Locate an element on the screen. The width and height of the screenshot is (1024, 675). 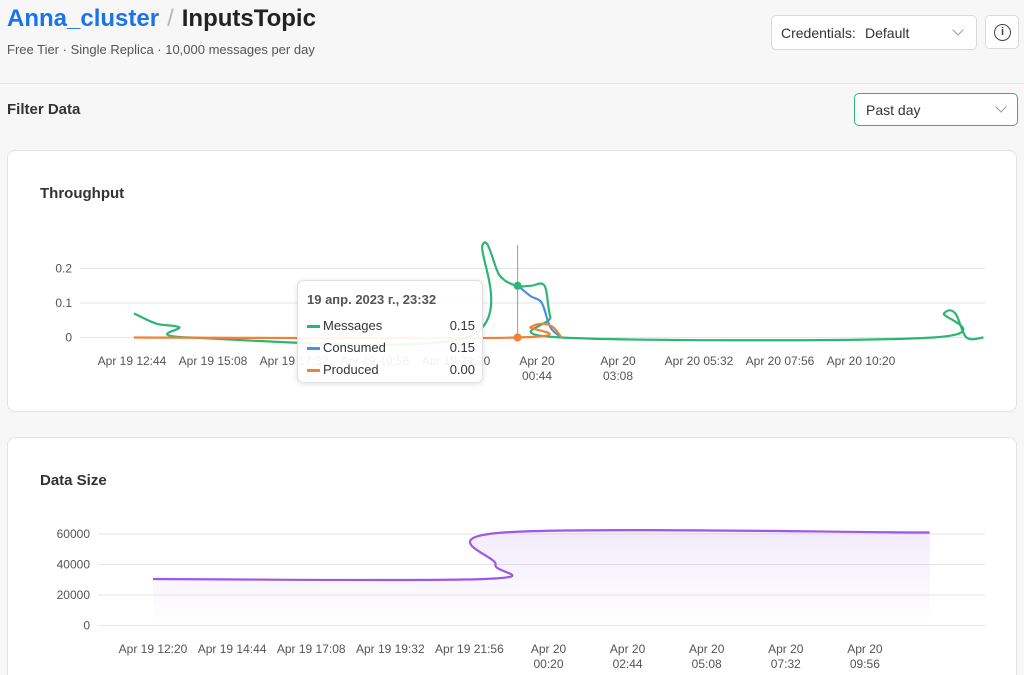
x-tick-label: Apr 19 14:44 is located at coordinates (232, 649).